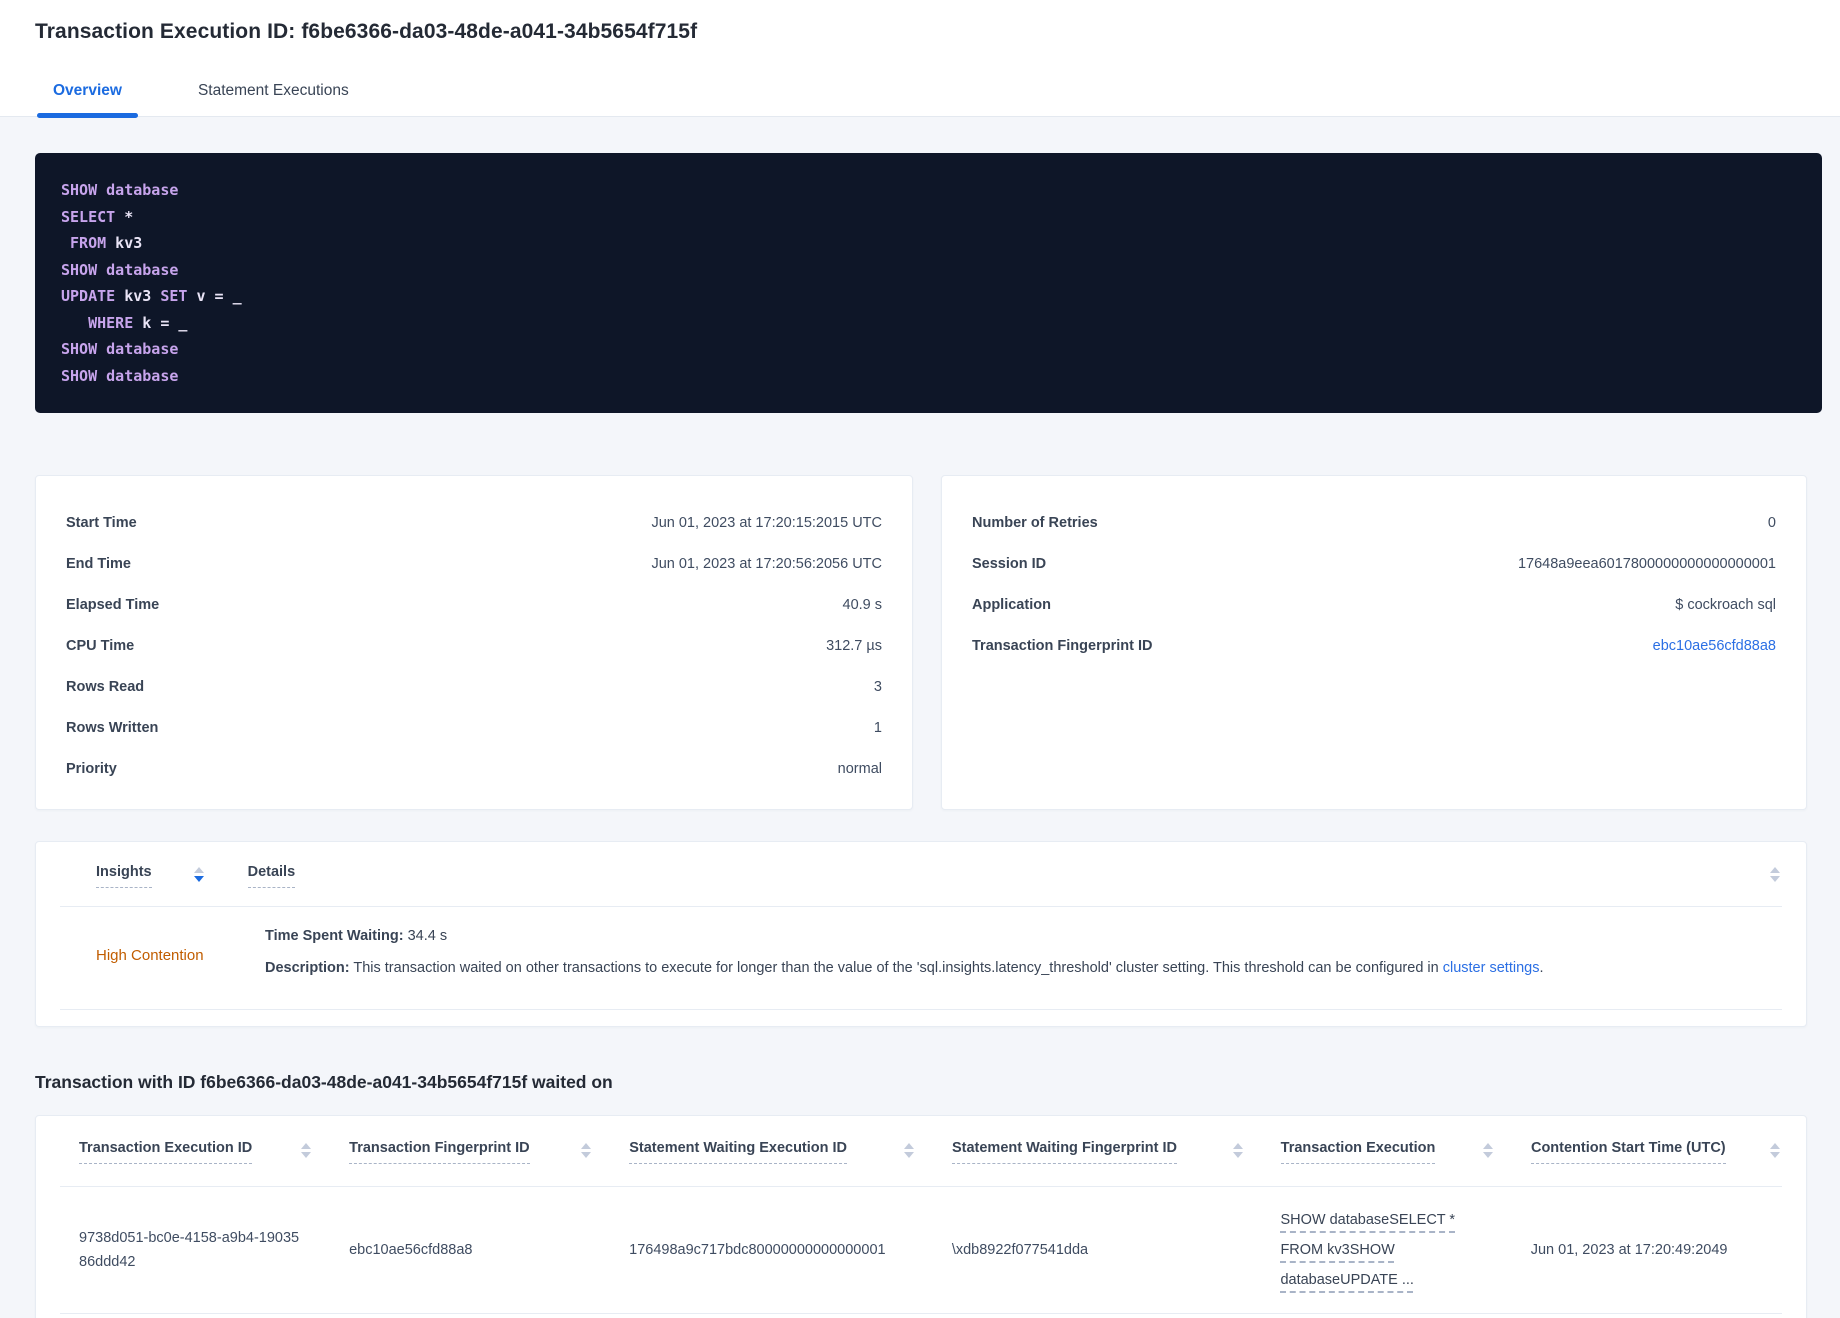  I want to click on stat-label: Number of Retries, so click(1035, 522).